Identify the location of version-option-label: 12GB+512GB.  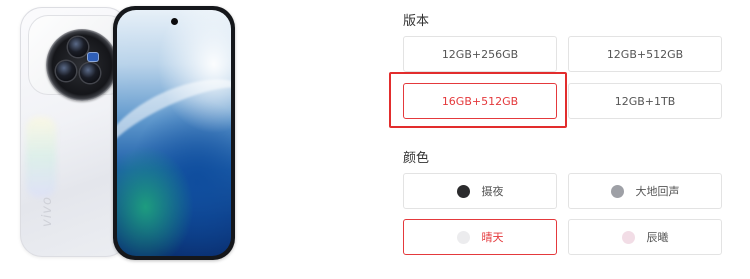
(645, 54).